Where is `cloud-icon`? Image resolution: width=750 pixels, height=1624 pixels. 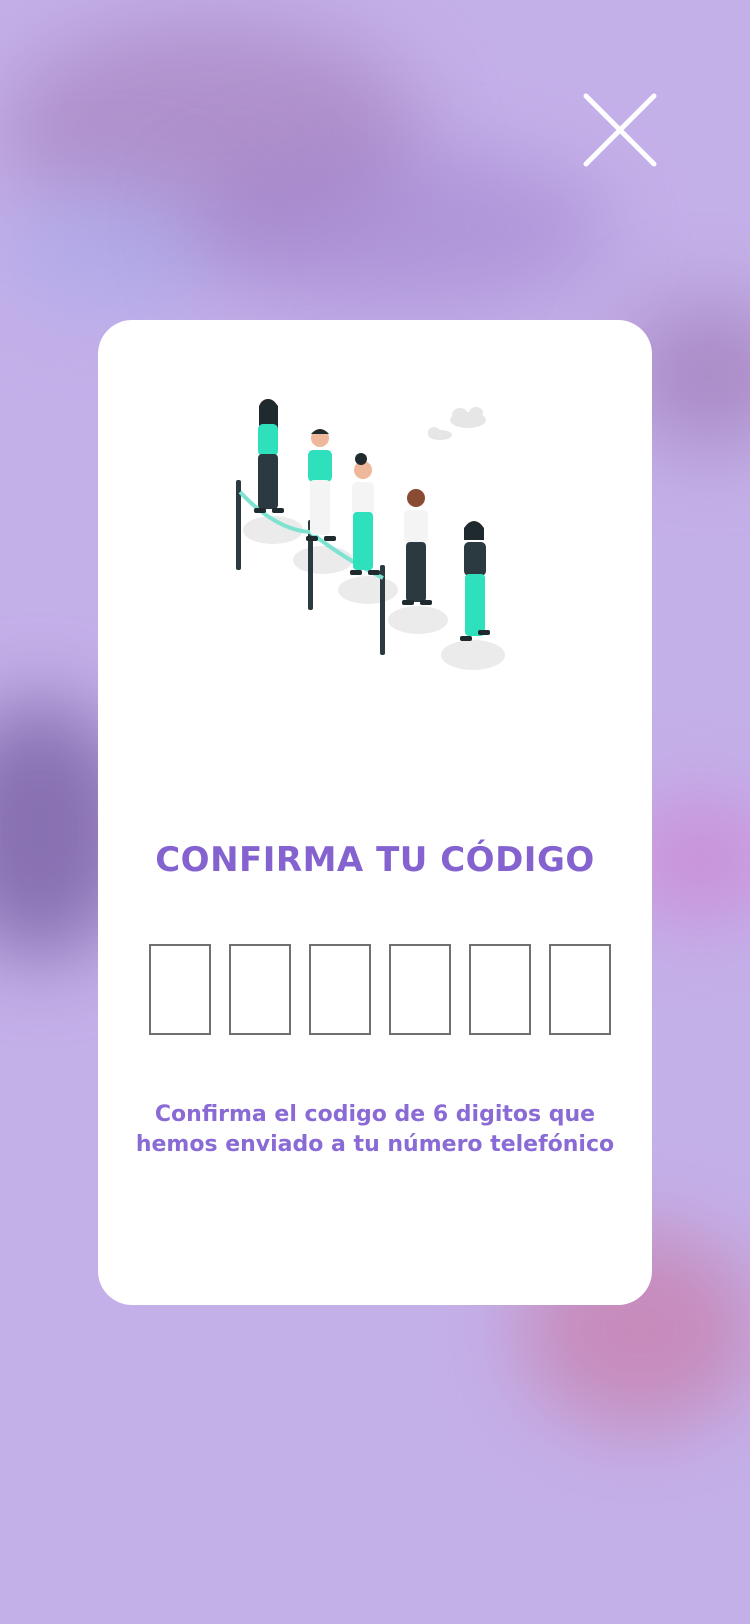
cloud-icon is located at coordinates (457, 423).